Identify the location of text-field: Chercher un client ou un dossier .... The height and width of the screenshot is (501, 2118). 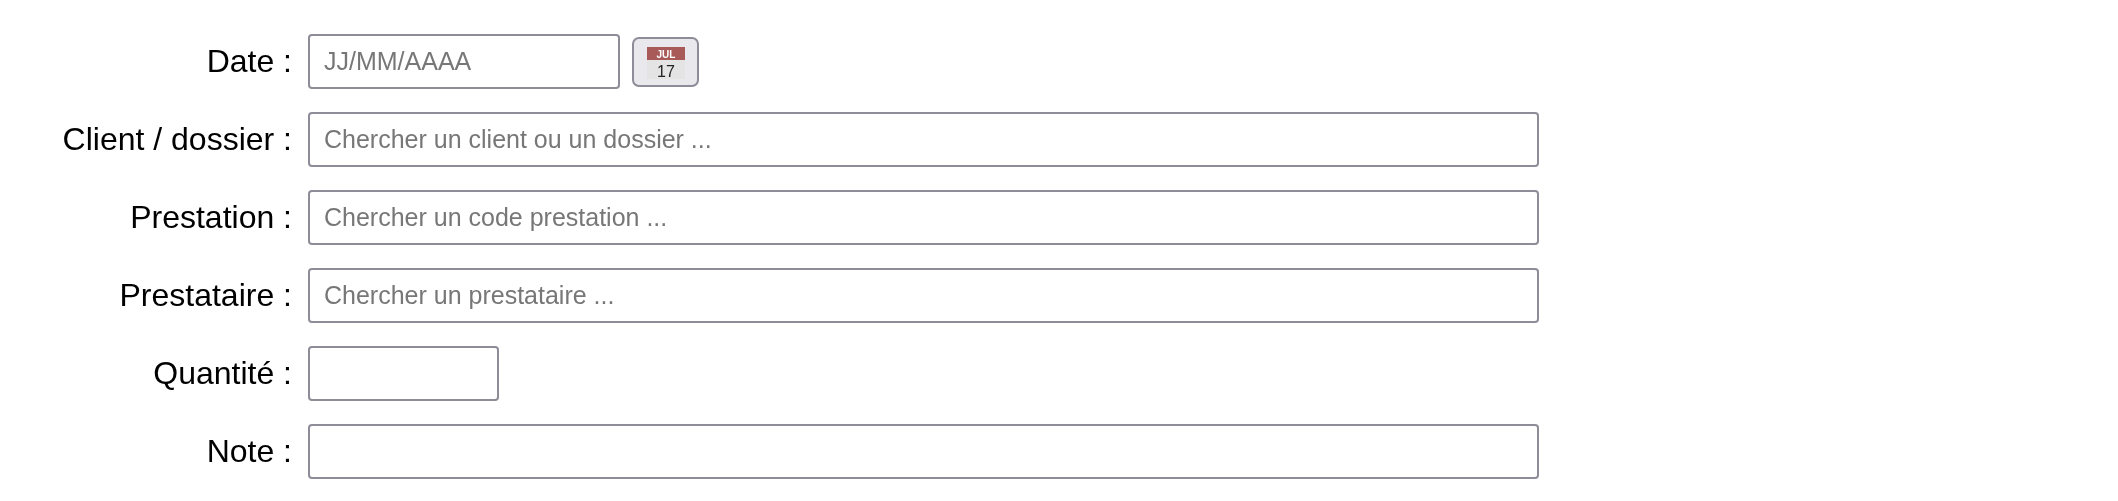
(923, 139).